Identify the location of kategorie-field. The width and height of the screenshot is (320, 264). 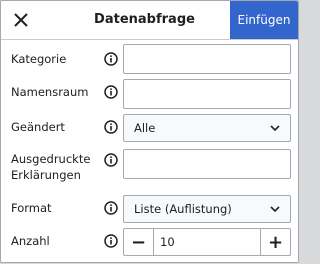
(207, 59).